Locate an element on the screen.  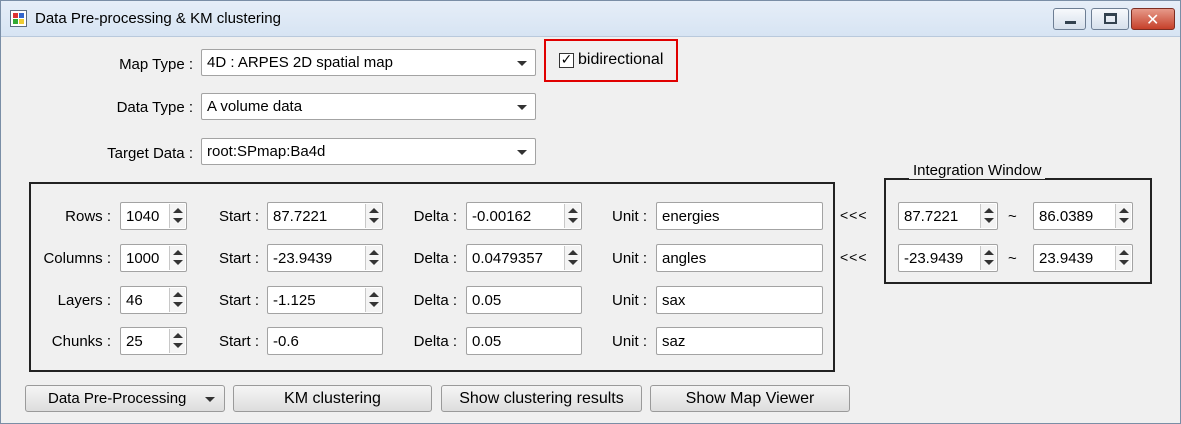
copy-rows-to-window-button: <<< is located at coordinates (854, 215).